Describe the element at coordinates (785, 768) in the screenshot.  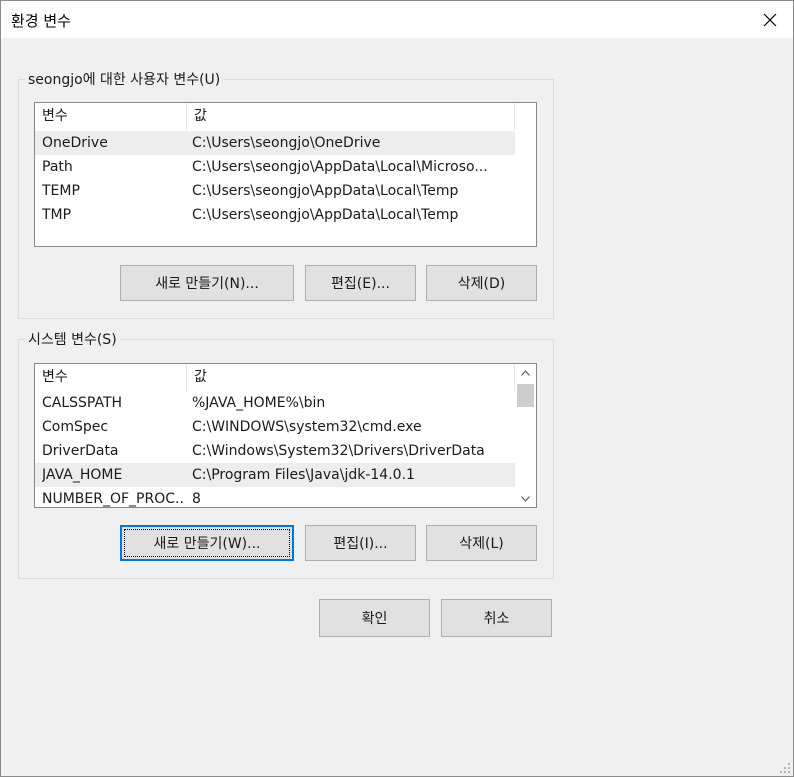
I see `resize-grip-icon` at that location.